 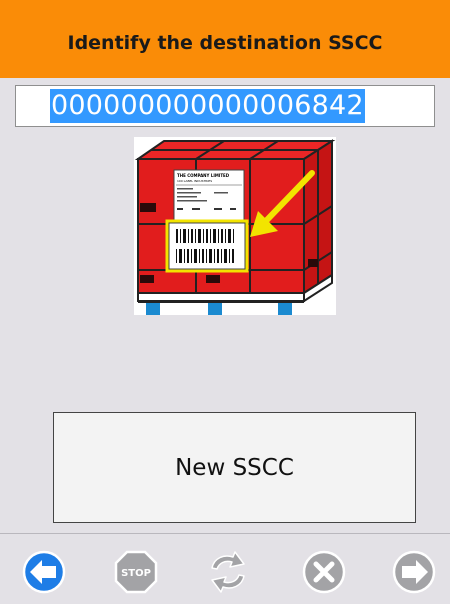 I want to click on stop-button: STOP, so click(x=136, y=572).